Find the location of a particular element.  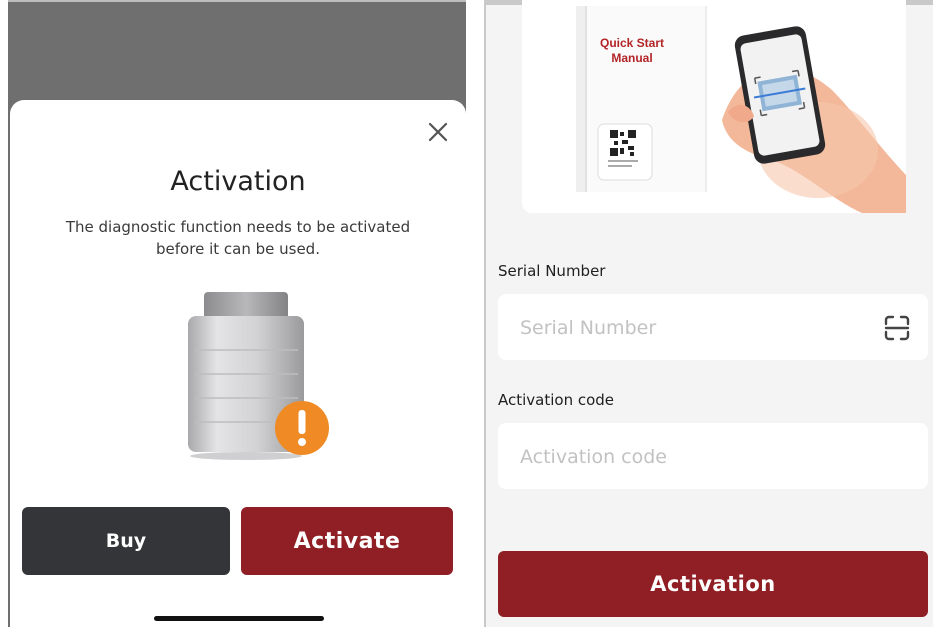

serial-number-field-container is located at coordinates (713, 328).